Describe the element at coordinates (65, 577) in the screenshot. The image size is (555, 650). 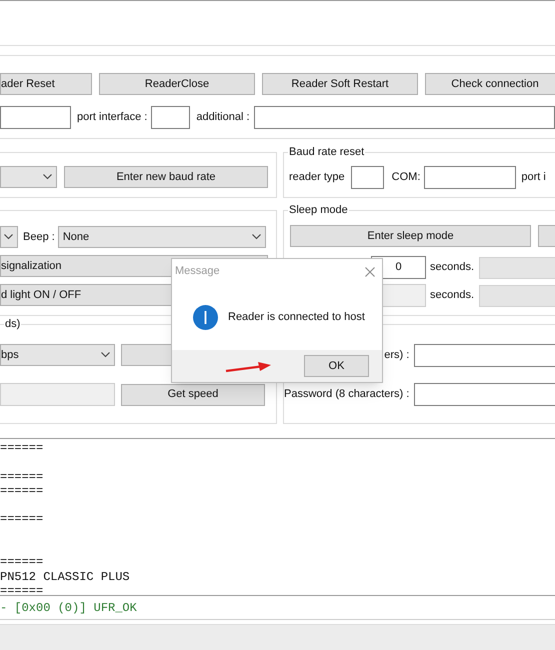
I see `log-line: PN512 CLASSIC PLUS` at that location.